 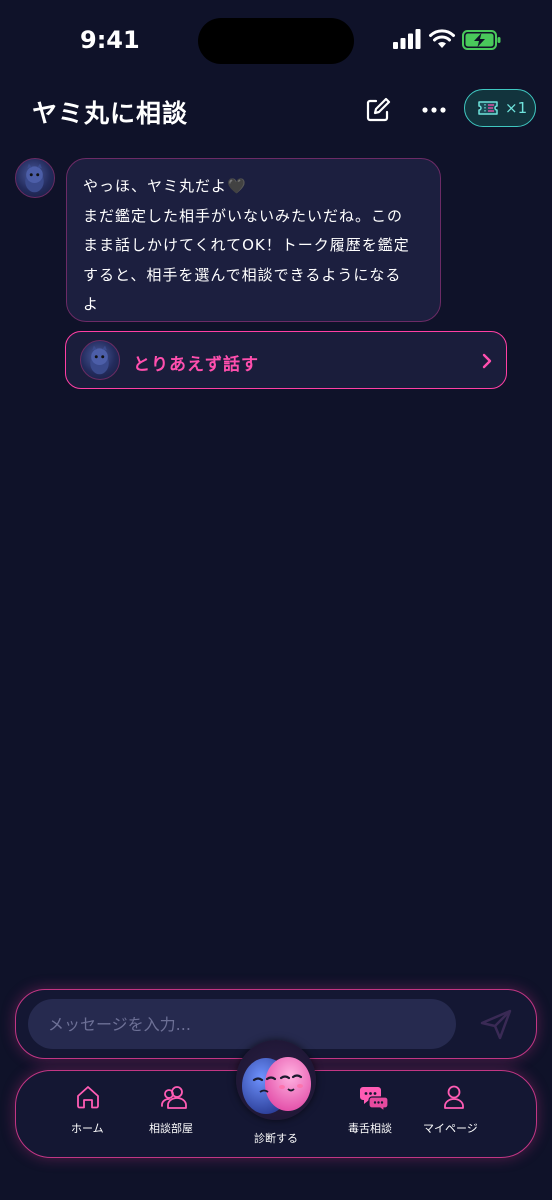 I want to click on status-time: 9:41, so click(x=110, y=40).